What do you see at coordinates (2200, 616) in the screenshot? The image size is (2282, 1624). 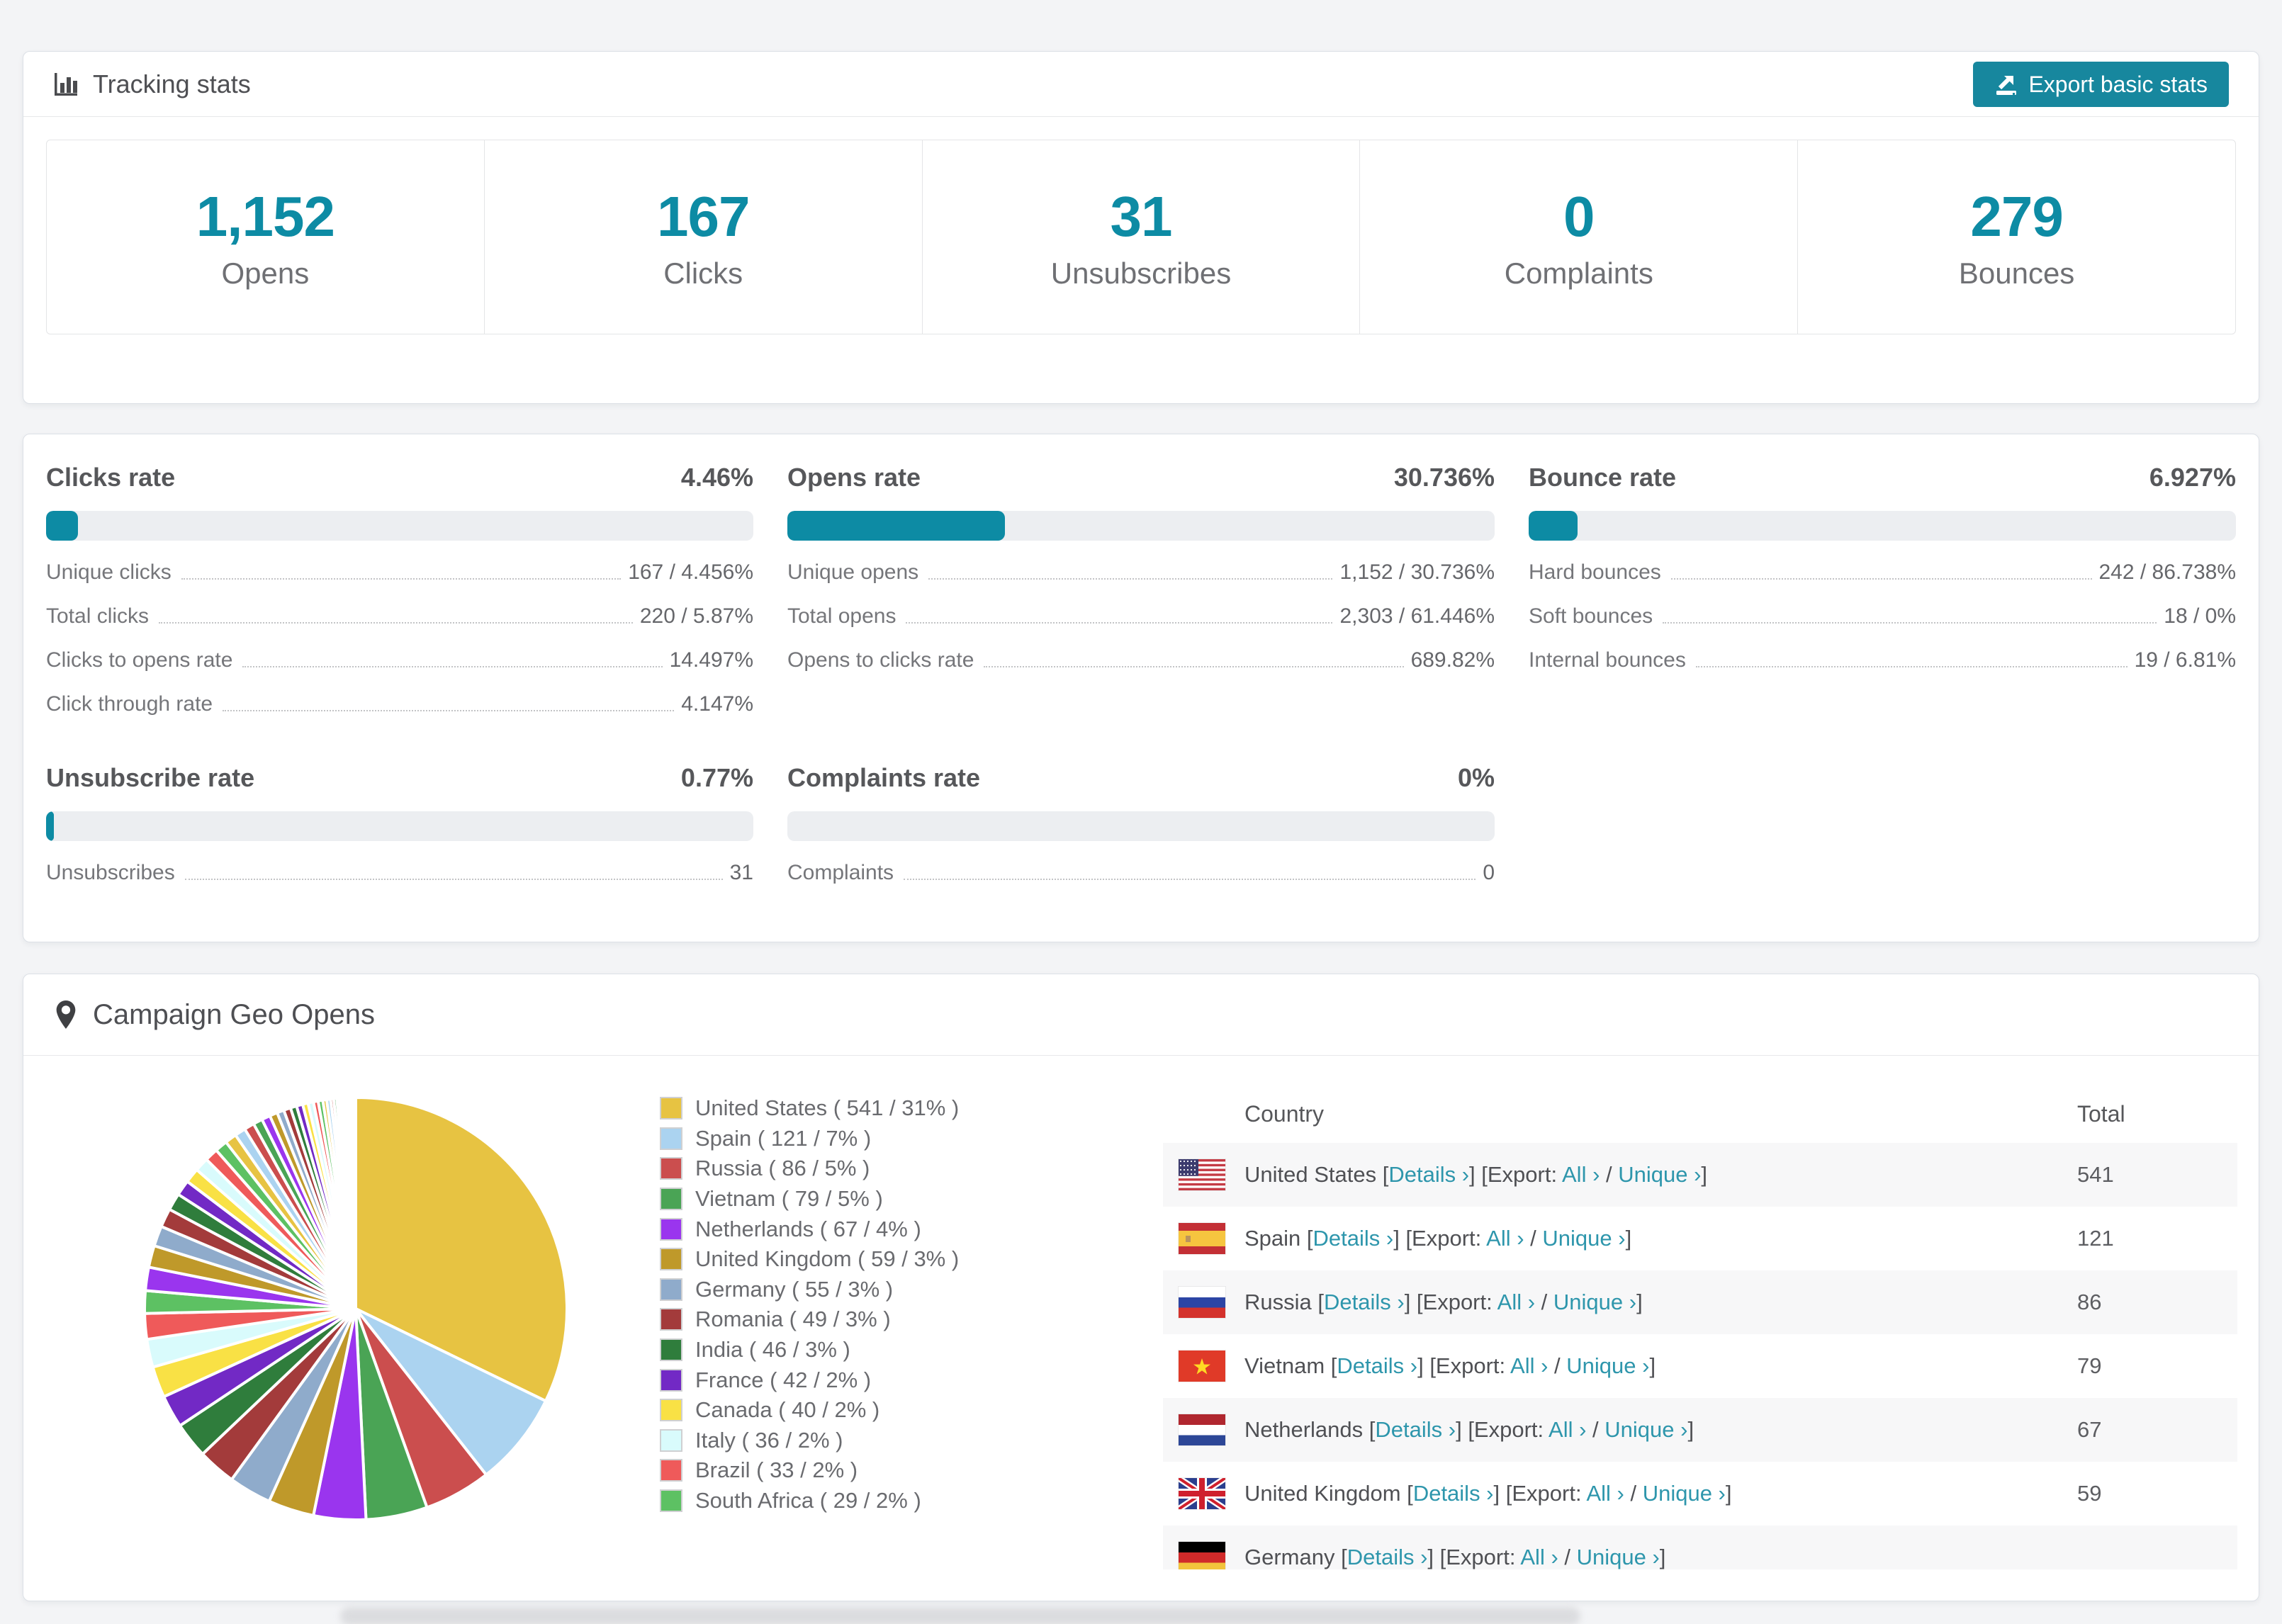 I see `rate-row-value: 18 / 0%` at bounding box center [2200, 616].